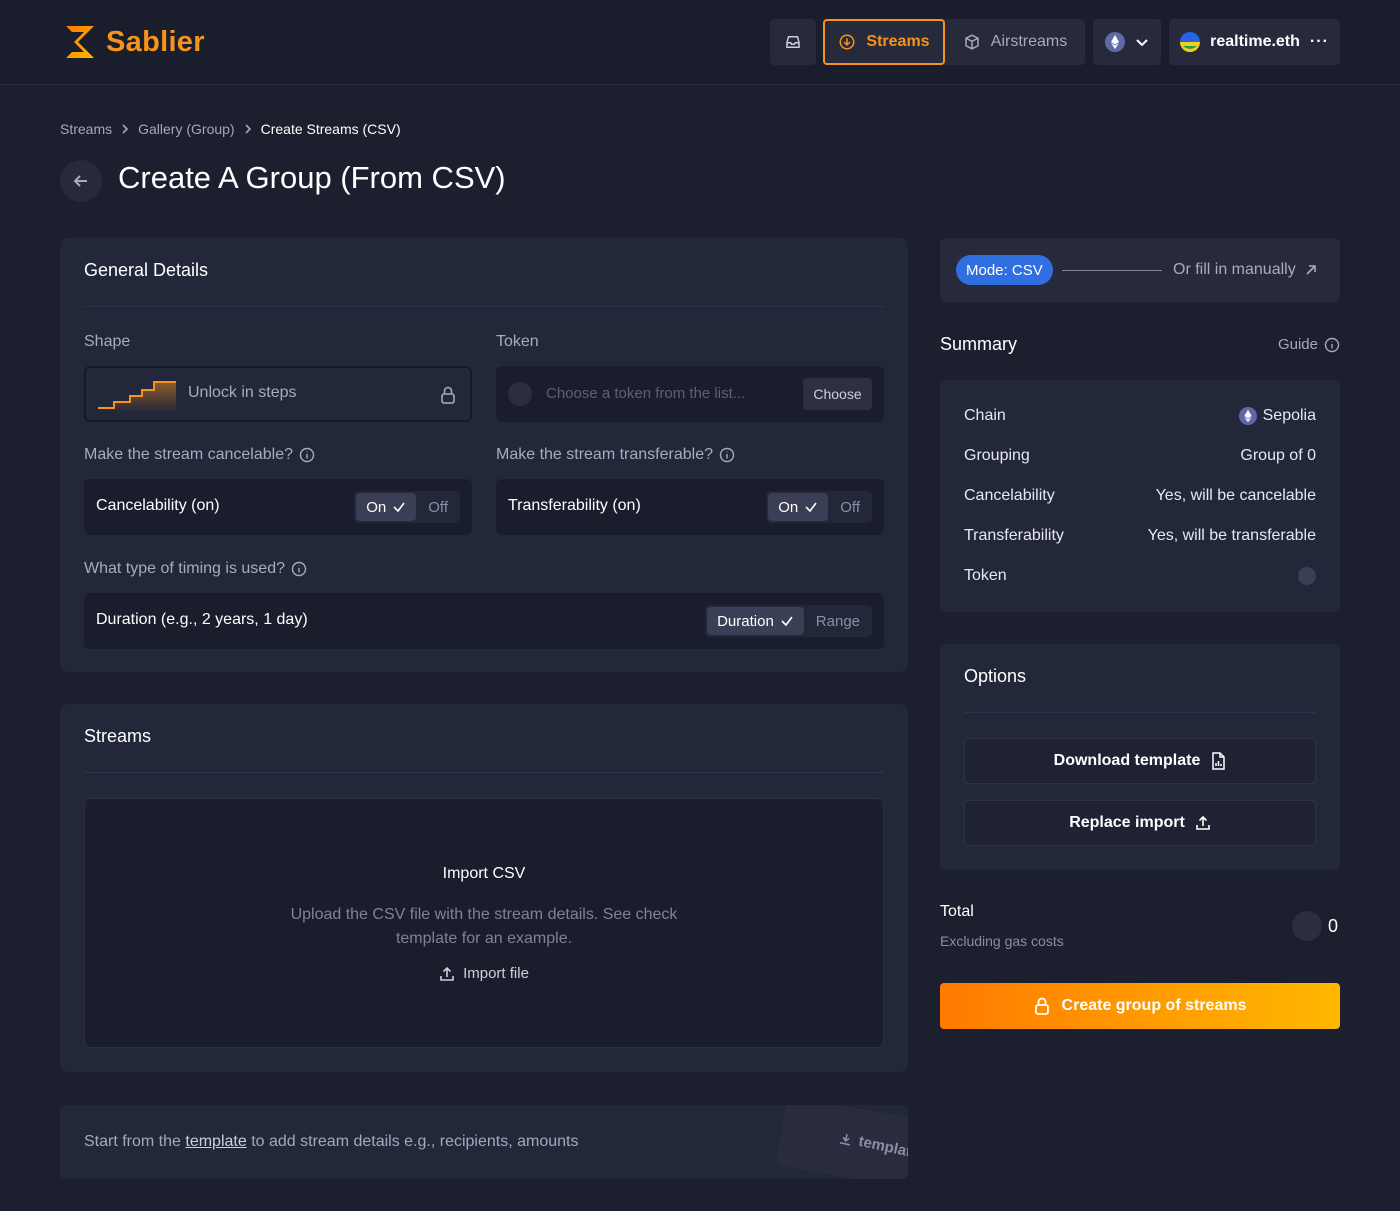  What do you see at coordinates (985, 575) in the screenshot?
I see `summary-key: Token` at bounding box center [985, 575].